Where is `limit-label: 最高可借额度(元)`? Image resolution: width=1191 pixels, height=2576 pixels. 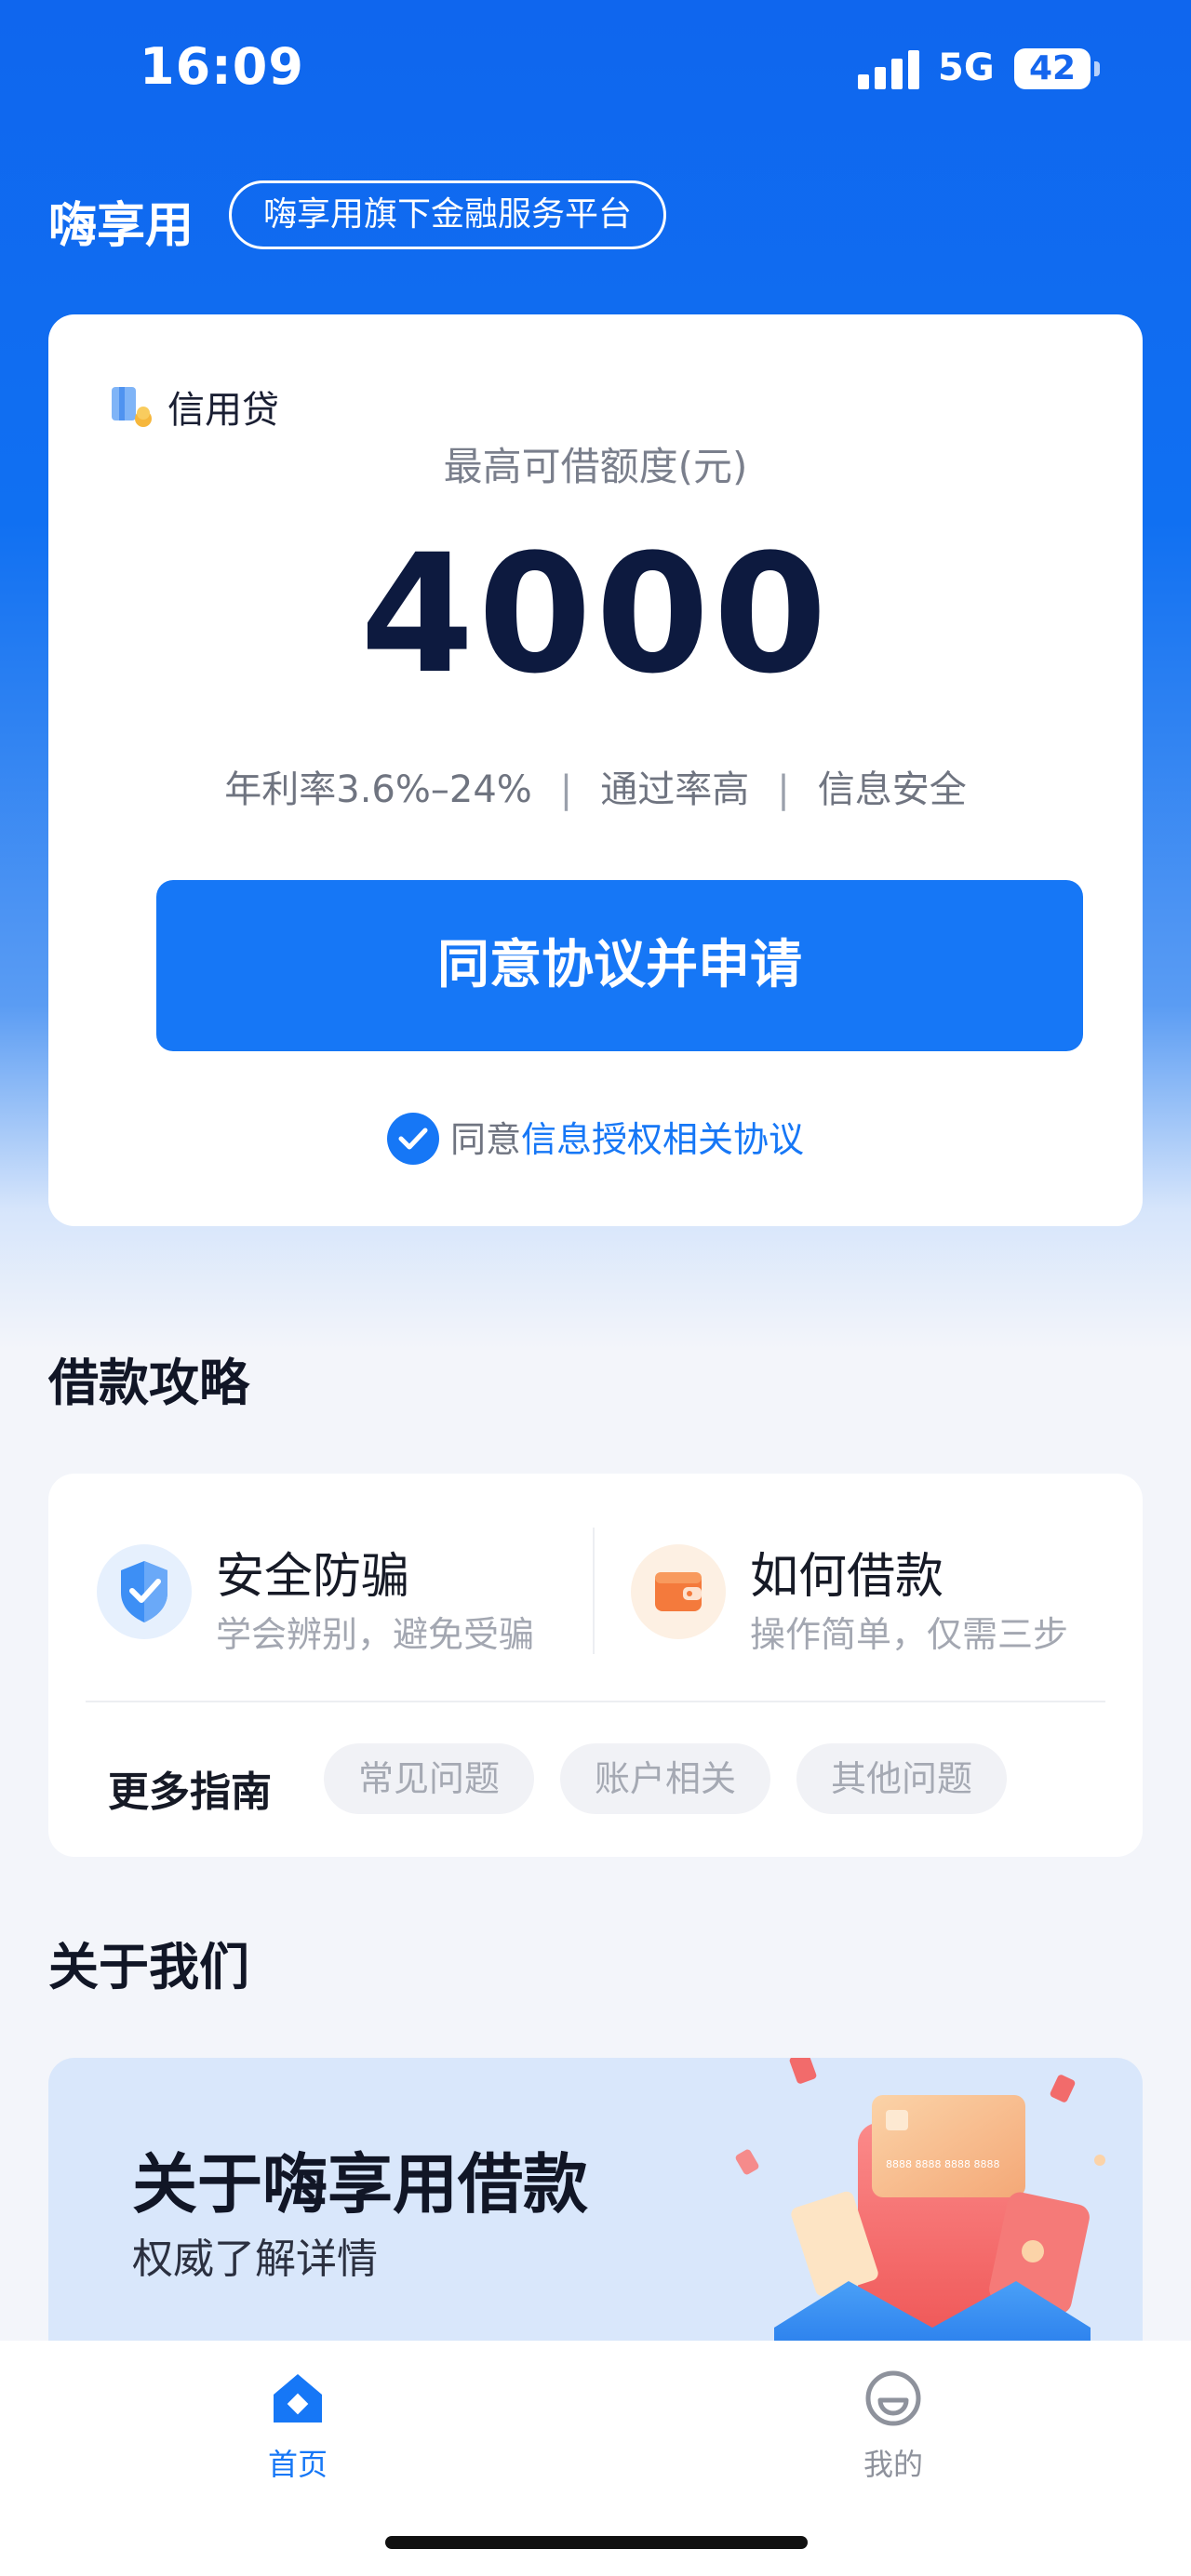
limit-label: 最高可借额度(元) is located at coordinates (595, 466).